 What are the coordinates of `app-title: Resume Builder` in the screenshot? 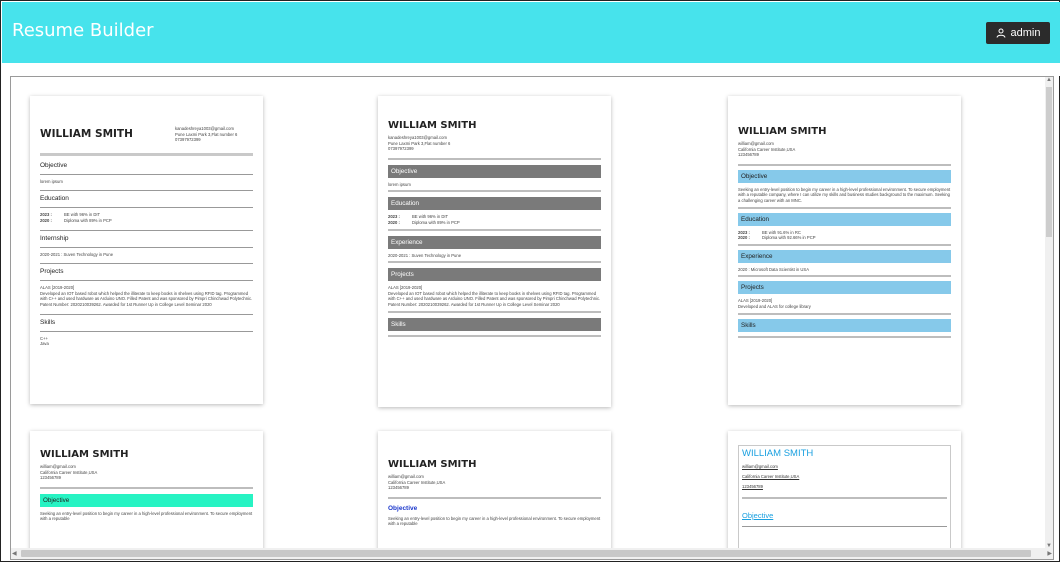 It's located at (83, 30).